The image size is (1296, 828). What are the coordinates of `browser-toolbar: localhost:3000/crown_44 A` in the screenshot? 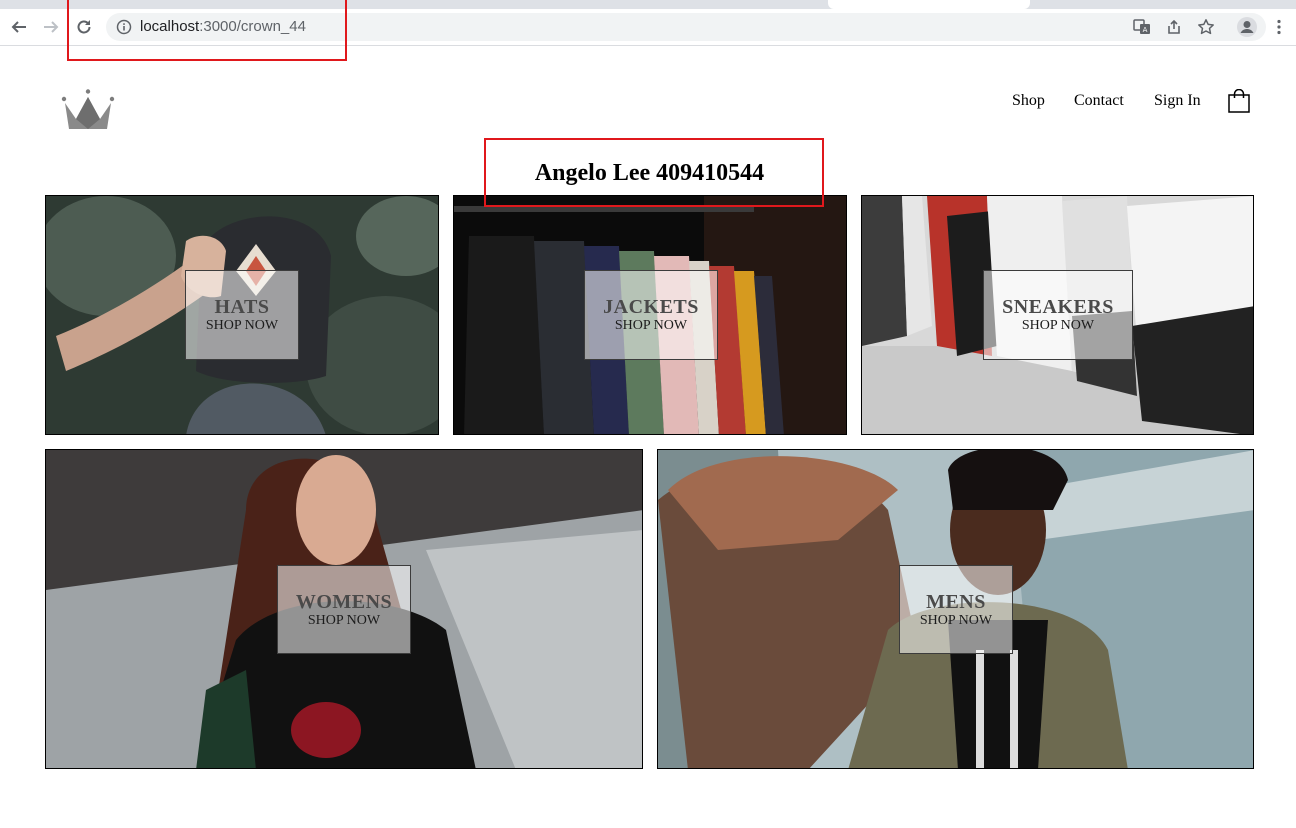 It's located at (648, 27).